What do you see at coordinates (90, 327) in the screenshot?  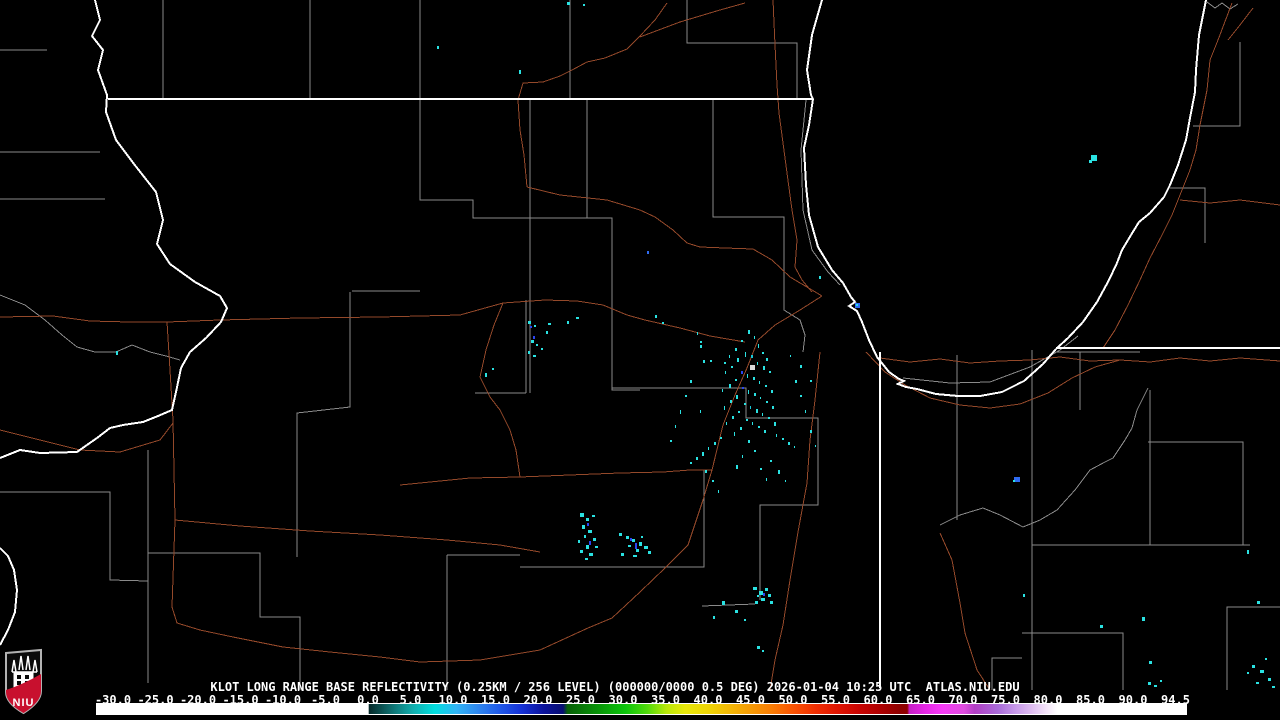 I see `rock-river` at bounding box center [90, 327].